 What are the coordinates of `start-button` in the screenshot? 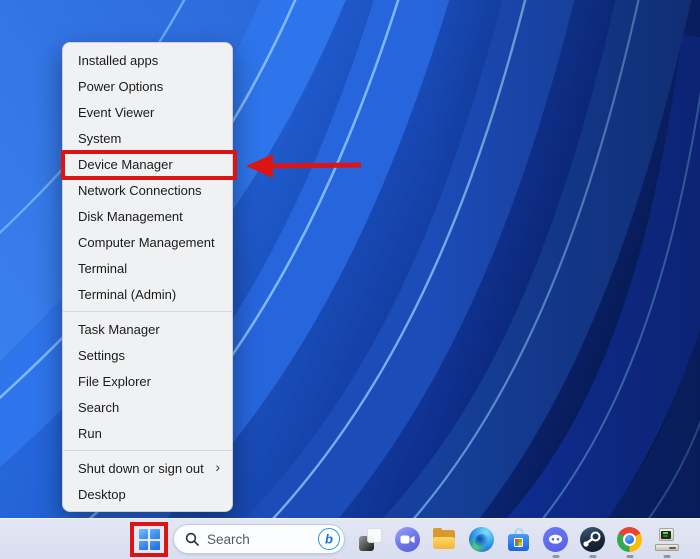 It's located at (149, 539).